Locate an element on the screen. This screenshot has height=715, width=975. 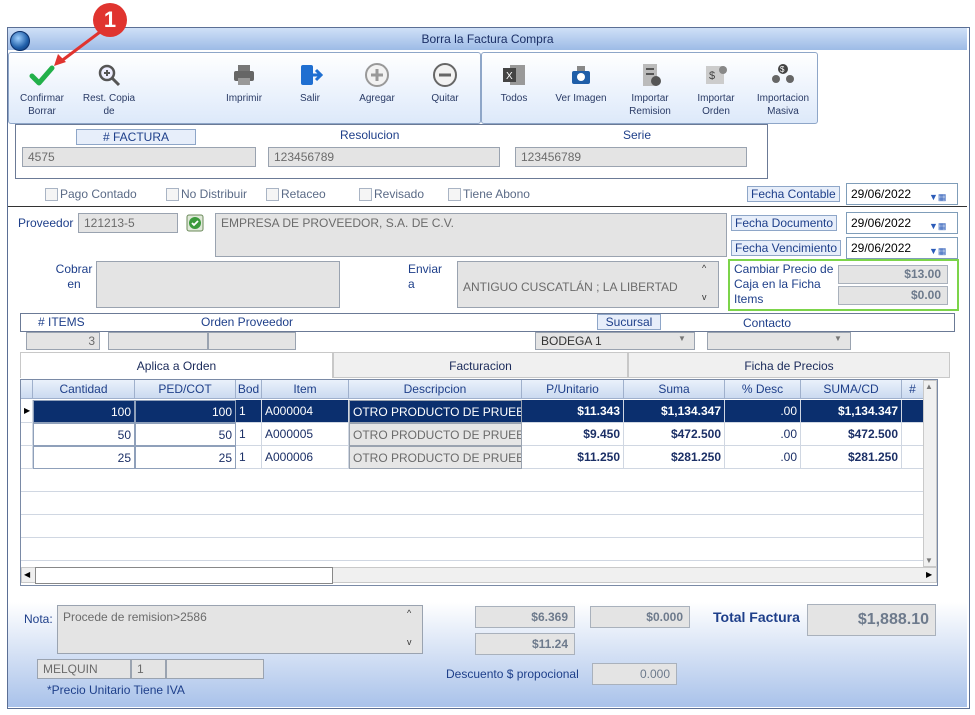
column-header: SUMA/CD is located at coordinates (851, 389).